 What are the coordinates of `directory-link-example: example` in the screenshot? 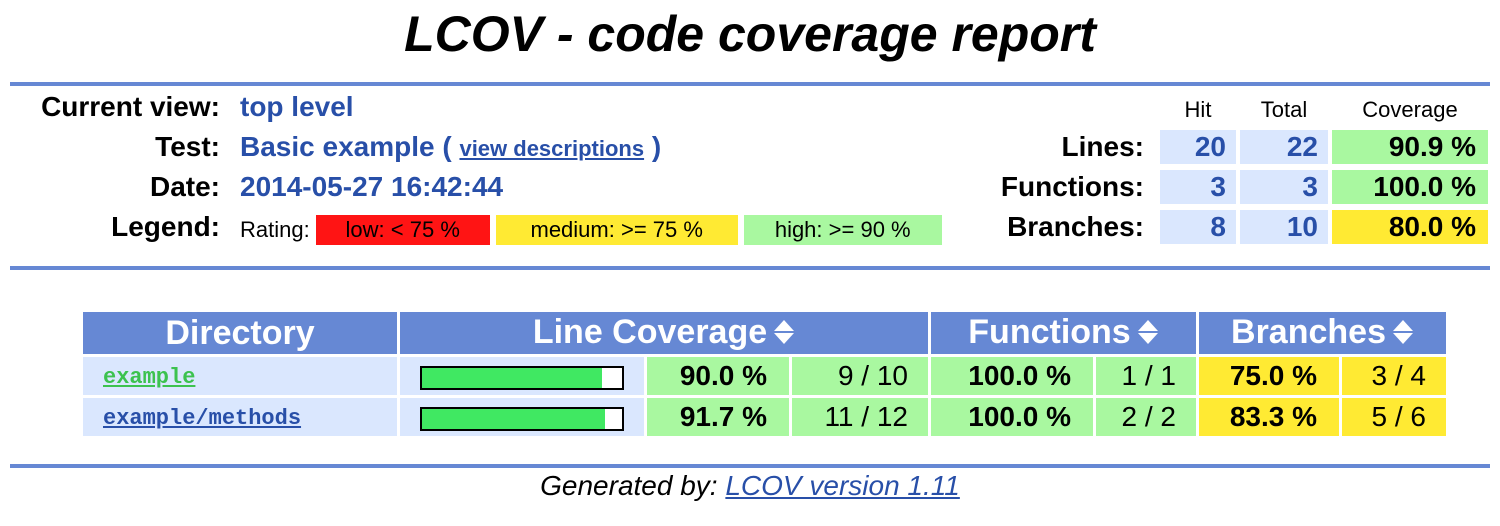 It's located at (149, 377).